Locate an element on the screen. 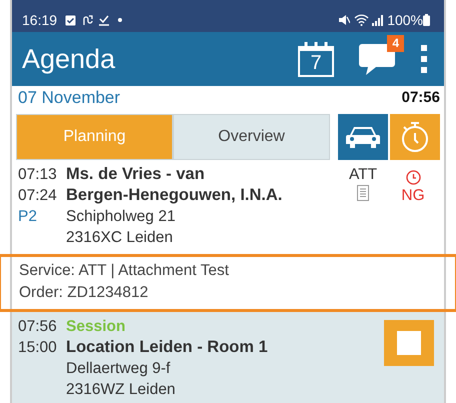 The height and width of the screenshot is (403, 456). postcode-city: 2316XC Leiden is located at coordinates (120, 238).